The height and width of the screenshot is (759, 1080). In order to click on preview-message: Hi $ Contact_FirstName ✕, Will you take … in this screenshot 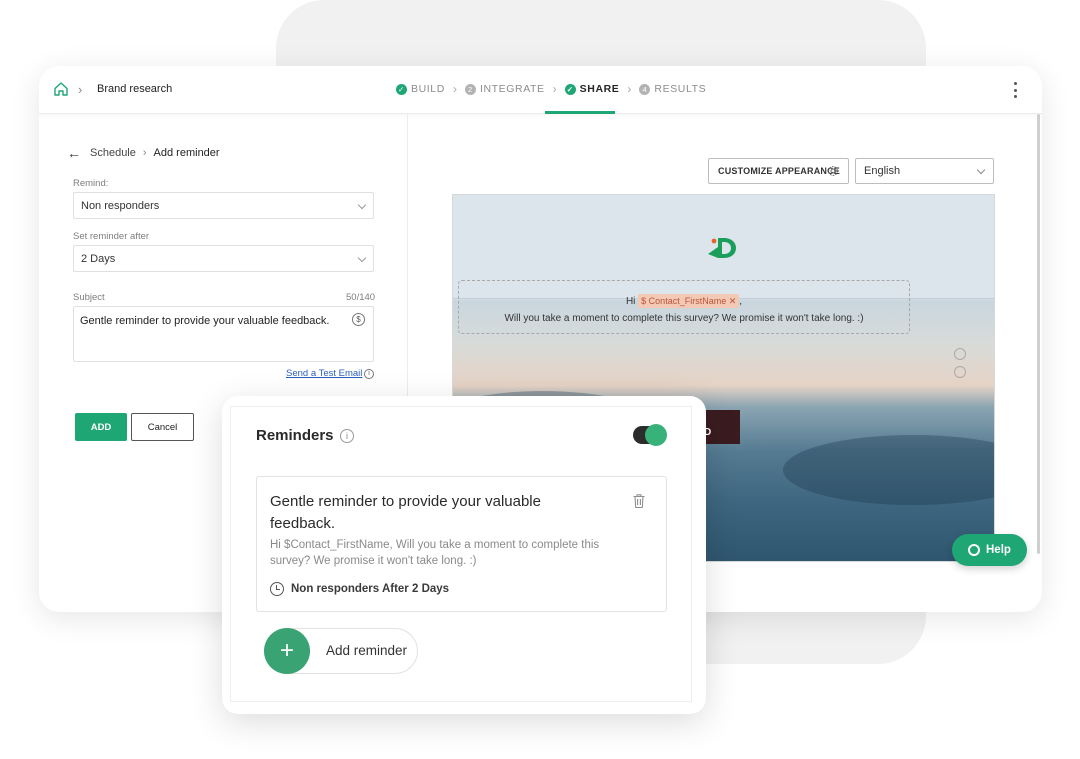, I will do `click(684, 307)`.